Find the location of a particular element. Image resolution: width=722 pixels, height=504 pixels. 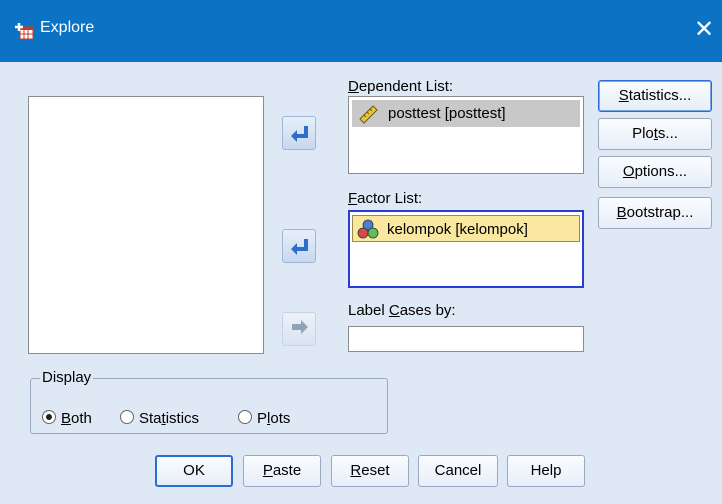

dependent-list-label: Dependent List: is located at coordinates (401, 86).